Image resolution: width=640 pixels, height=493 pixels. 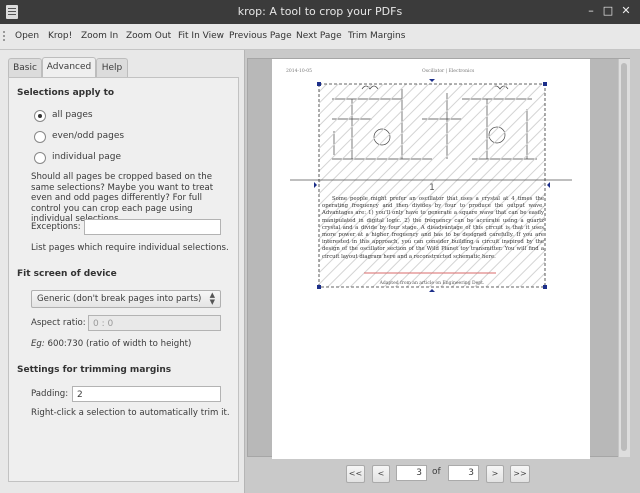 I want to click on krop-button: Krop!, so click(x=60, y=36).